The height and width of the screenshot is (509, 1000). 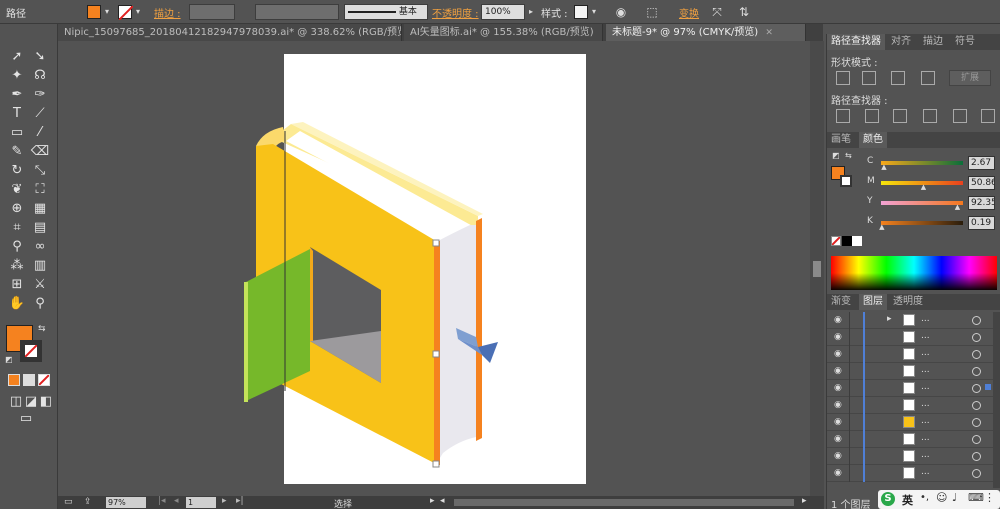 What do you see at coordinates (981, 183) in the screenshot?
I see `channel-value-field: 50.86` at bounding box center [981, 183].